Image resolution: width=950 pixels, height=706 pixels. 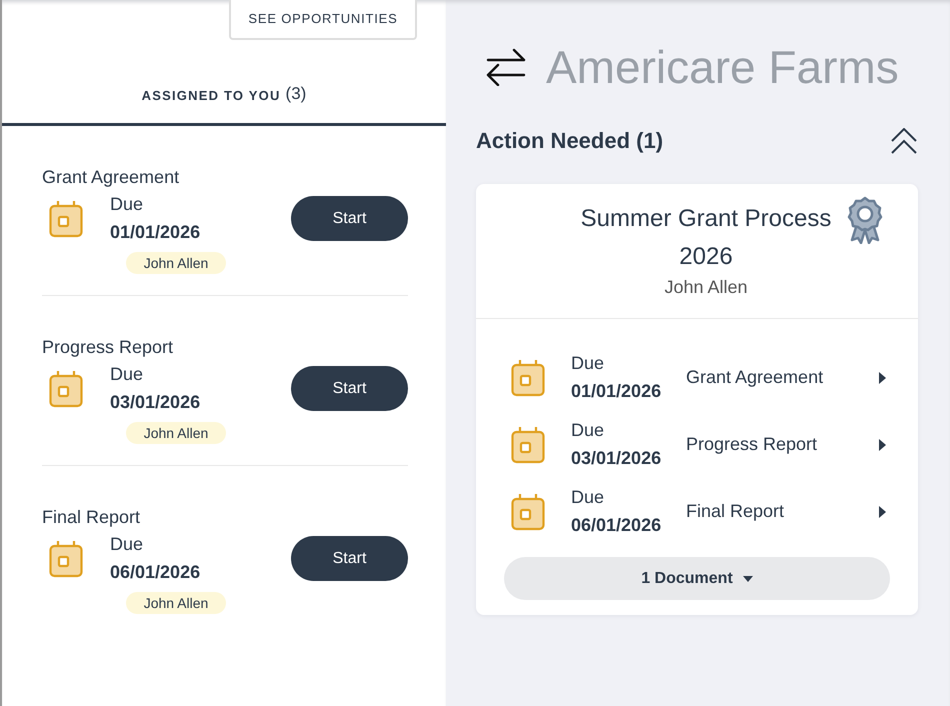 I want to click on dropdown-caret-icon, so click(x=747, y=579).